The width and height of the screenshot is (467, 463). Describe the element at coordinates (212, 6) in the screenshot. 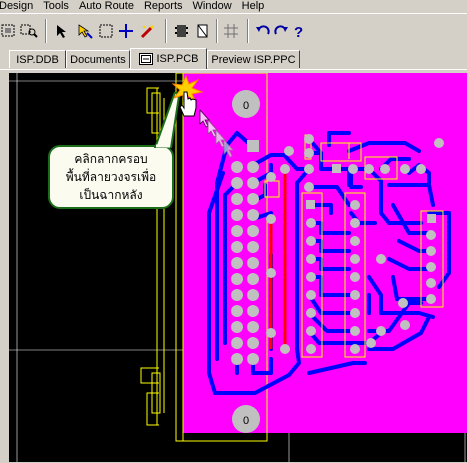

I see `menu-window: Window` at that location.